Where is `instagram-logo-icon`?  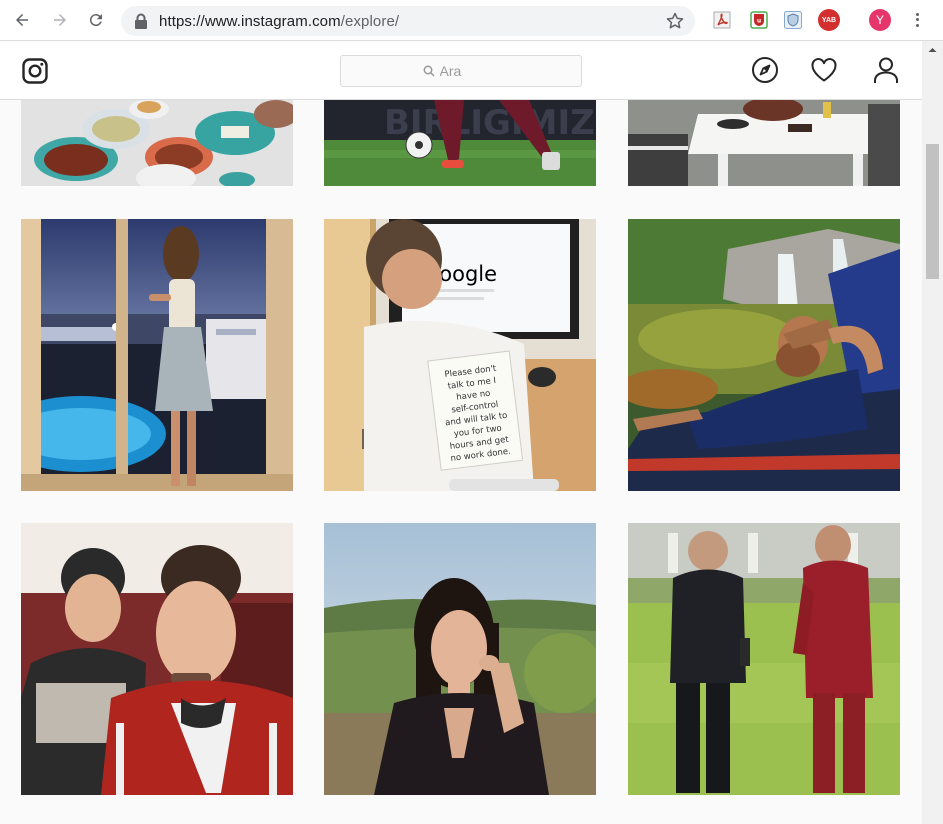 instagram-logo-icon is located at coordinates (35, 71).